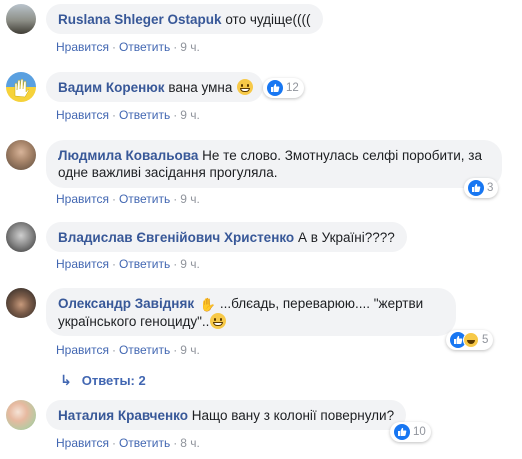 Image resolution: width=522 pixels, height=459 pixels. I want to click on reply-arrow-icon: ↳, so click(66, 380).